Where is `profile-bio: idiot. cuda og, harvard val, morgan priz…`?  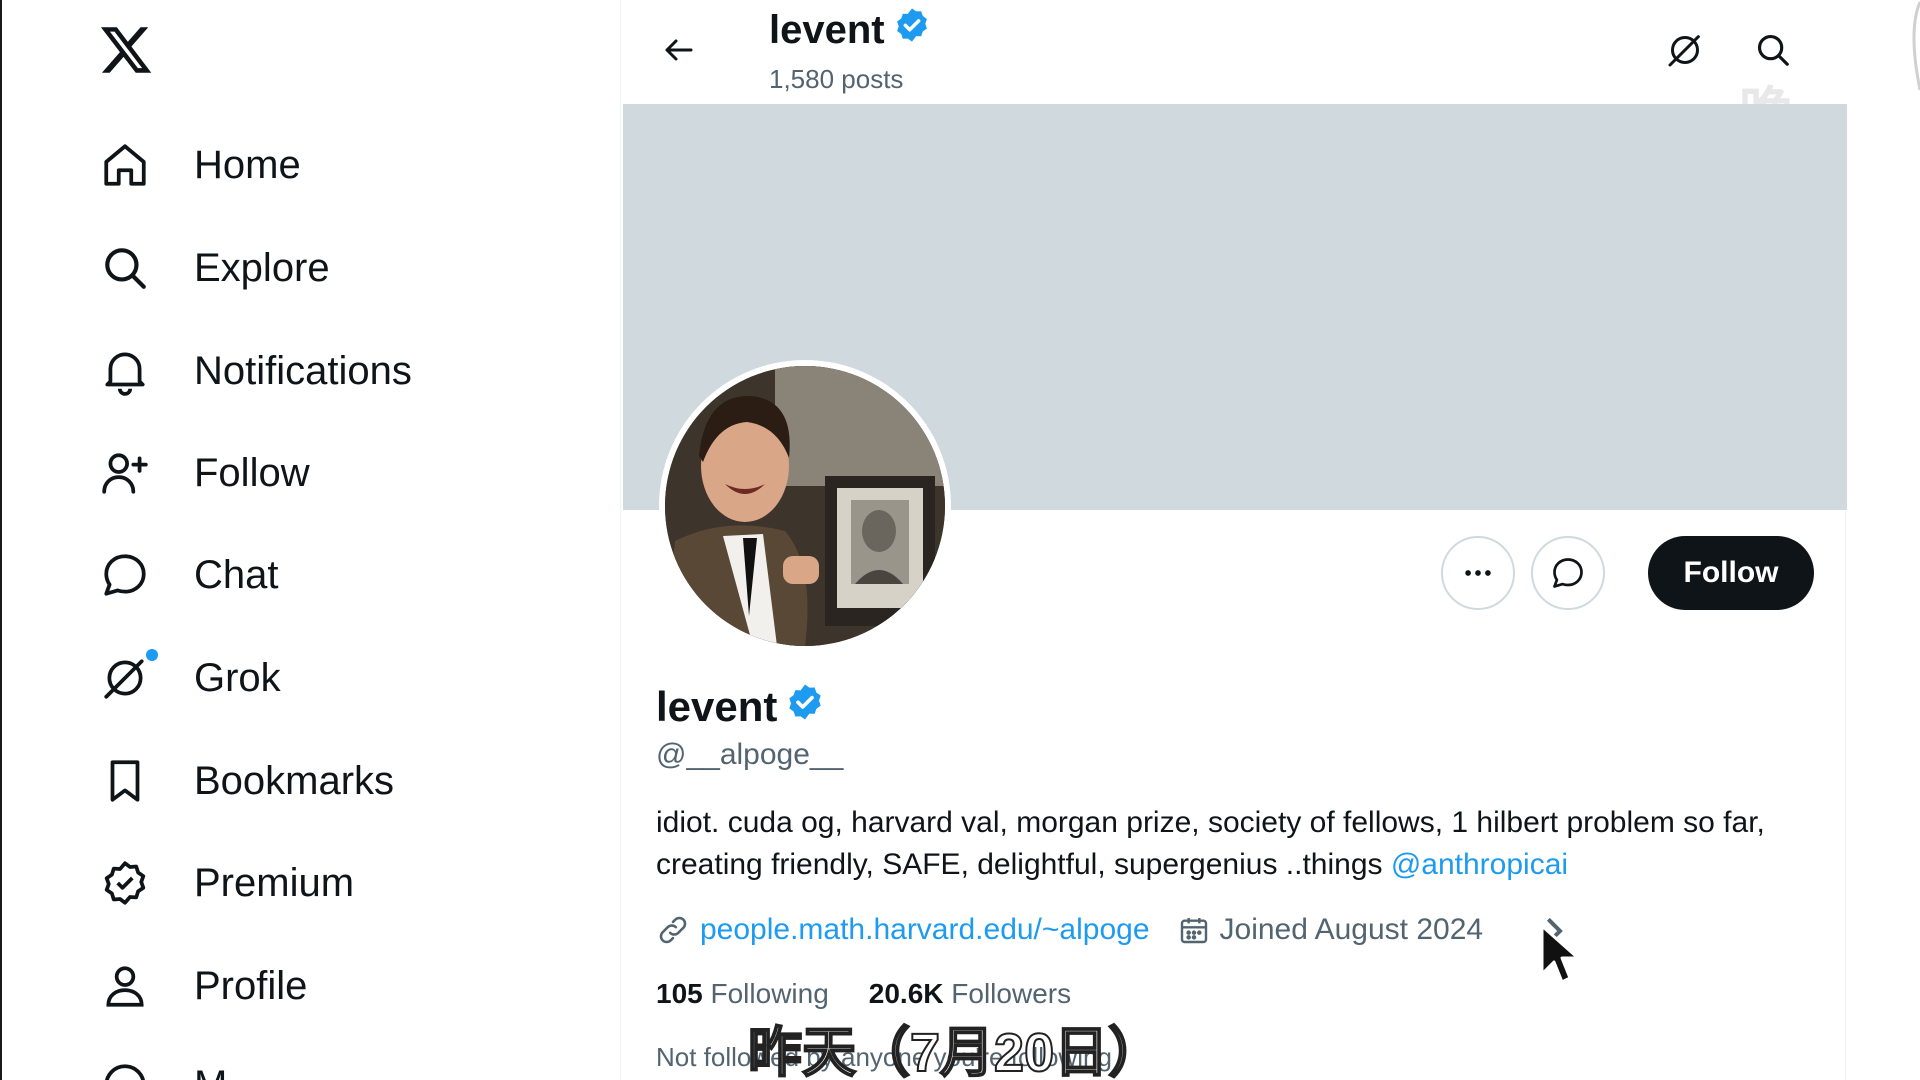 profile-bio: idiot. cuda og, harvard val, morgan priz… is located at coordinates (1231, 844).